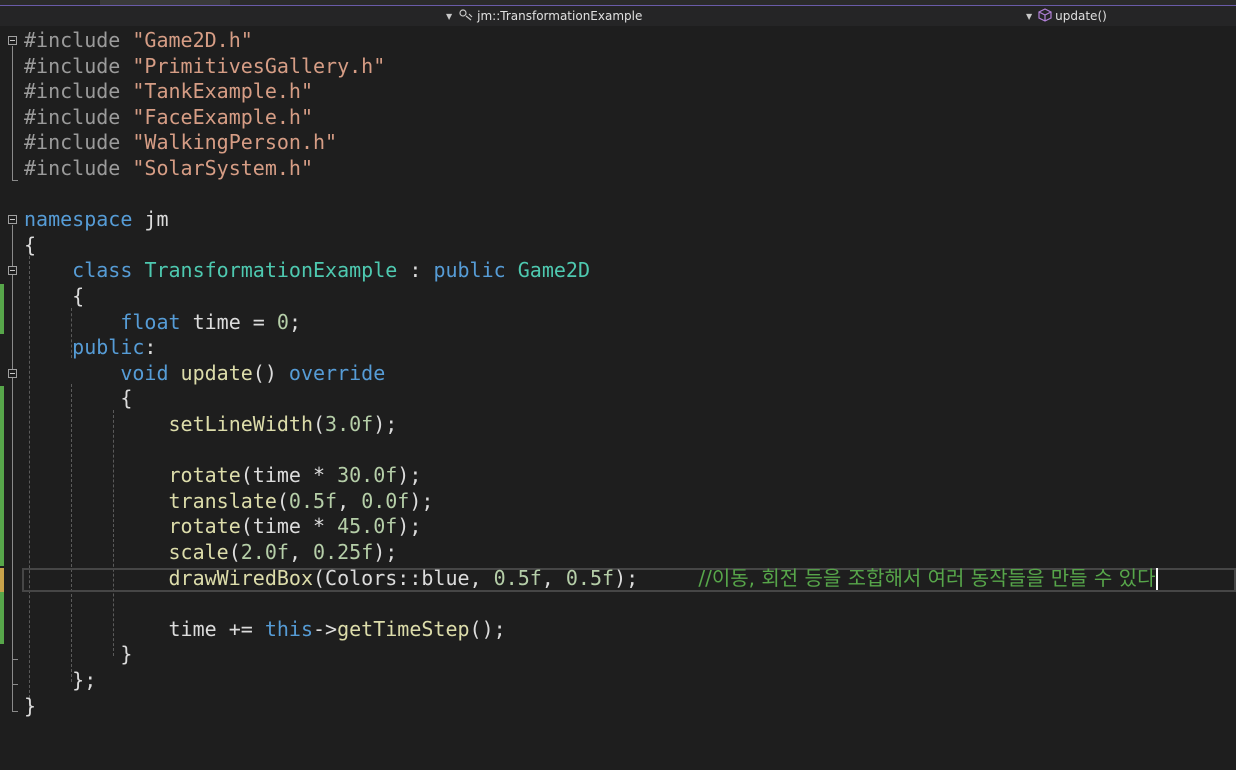 This screenshot has width=1236, height=770. I want to click on code-line-20: rotate(time * 45.0f);, so click(618, 527).